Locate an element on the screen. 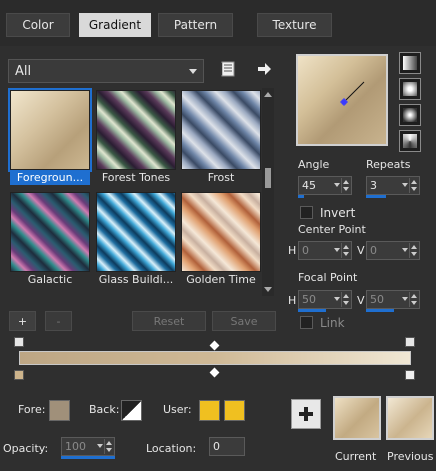  preset-label: Frost is located at coordinates (221, 177).